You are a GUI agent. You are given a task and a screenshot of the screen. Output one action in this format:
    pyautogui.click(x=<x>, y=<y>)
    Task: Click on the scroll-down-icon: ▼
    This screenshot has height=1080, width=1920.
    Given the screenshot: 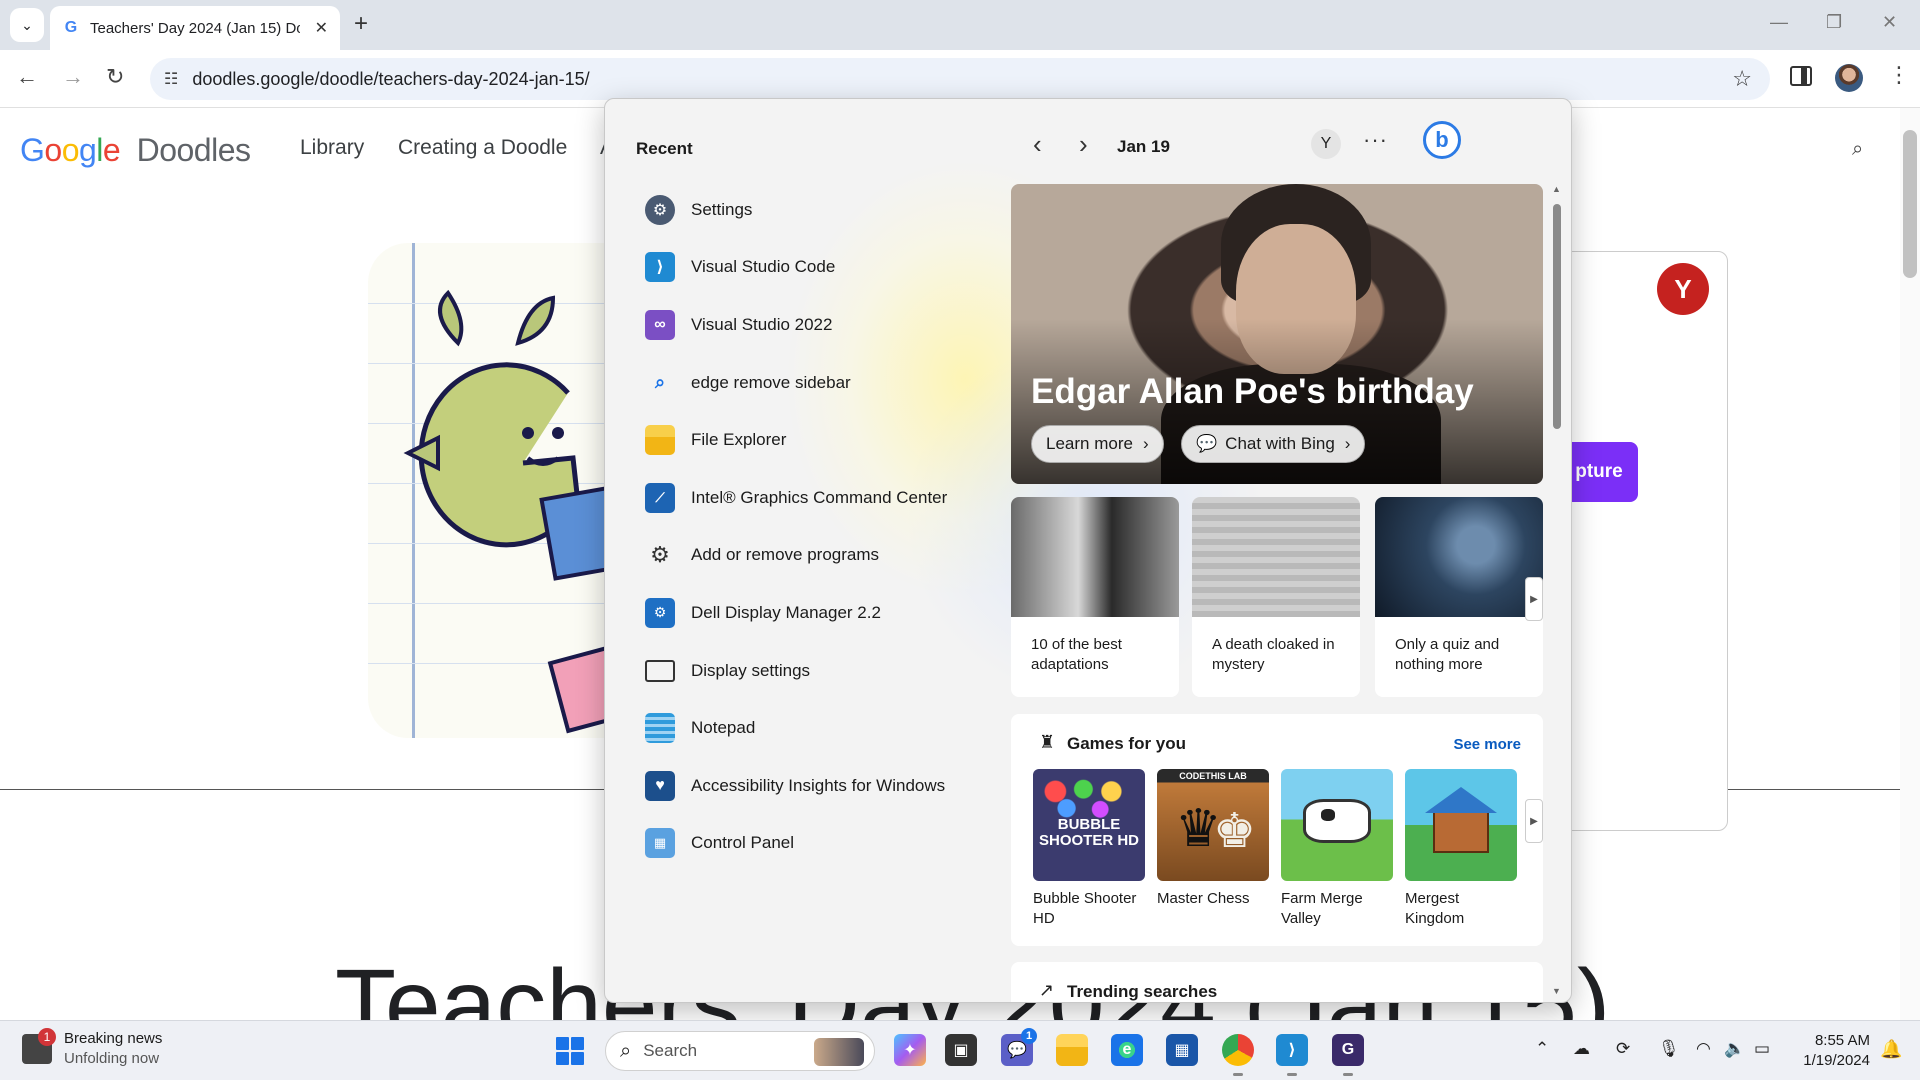 What is the action you would take?
    pyautogui.click(x=1556, y=991)
    